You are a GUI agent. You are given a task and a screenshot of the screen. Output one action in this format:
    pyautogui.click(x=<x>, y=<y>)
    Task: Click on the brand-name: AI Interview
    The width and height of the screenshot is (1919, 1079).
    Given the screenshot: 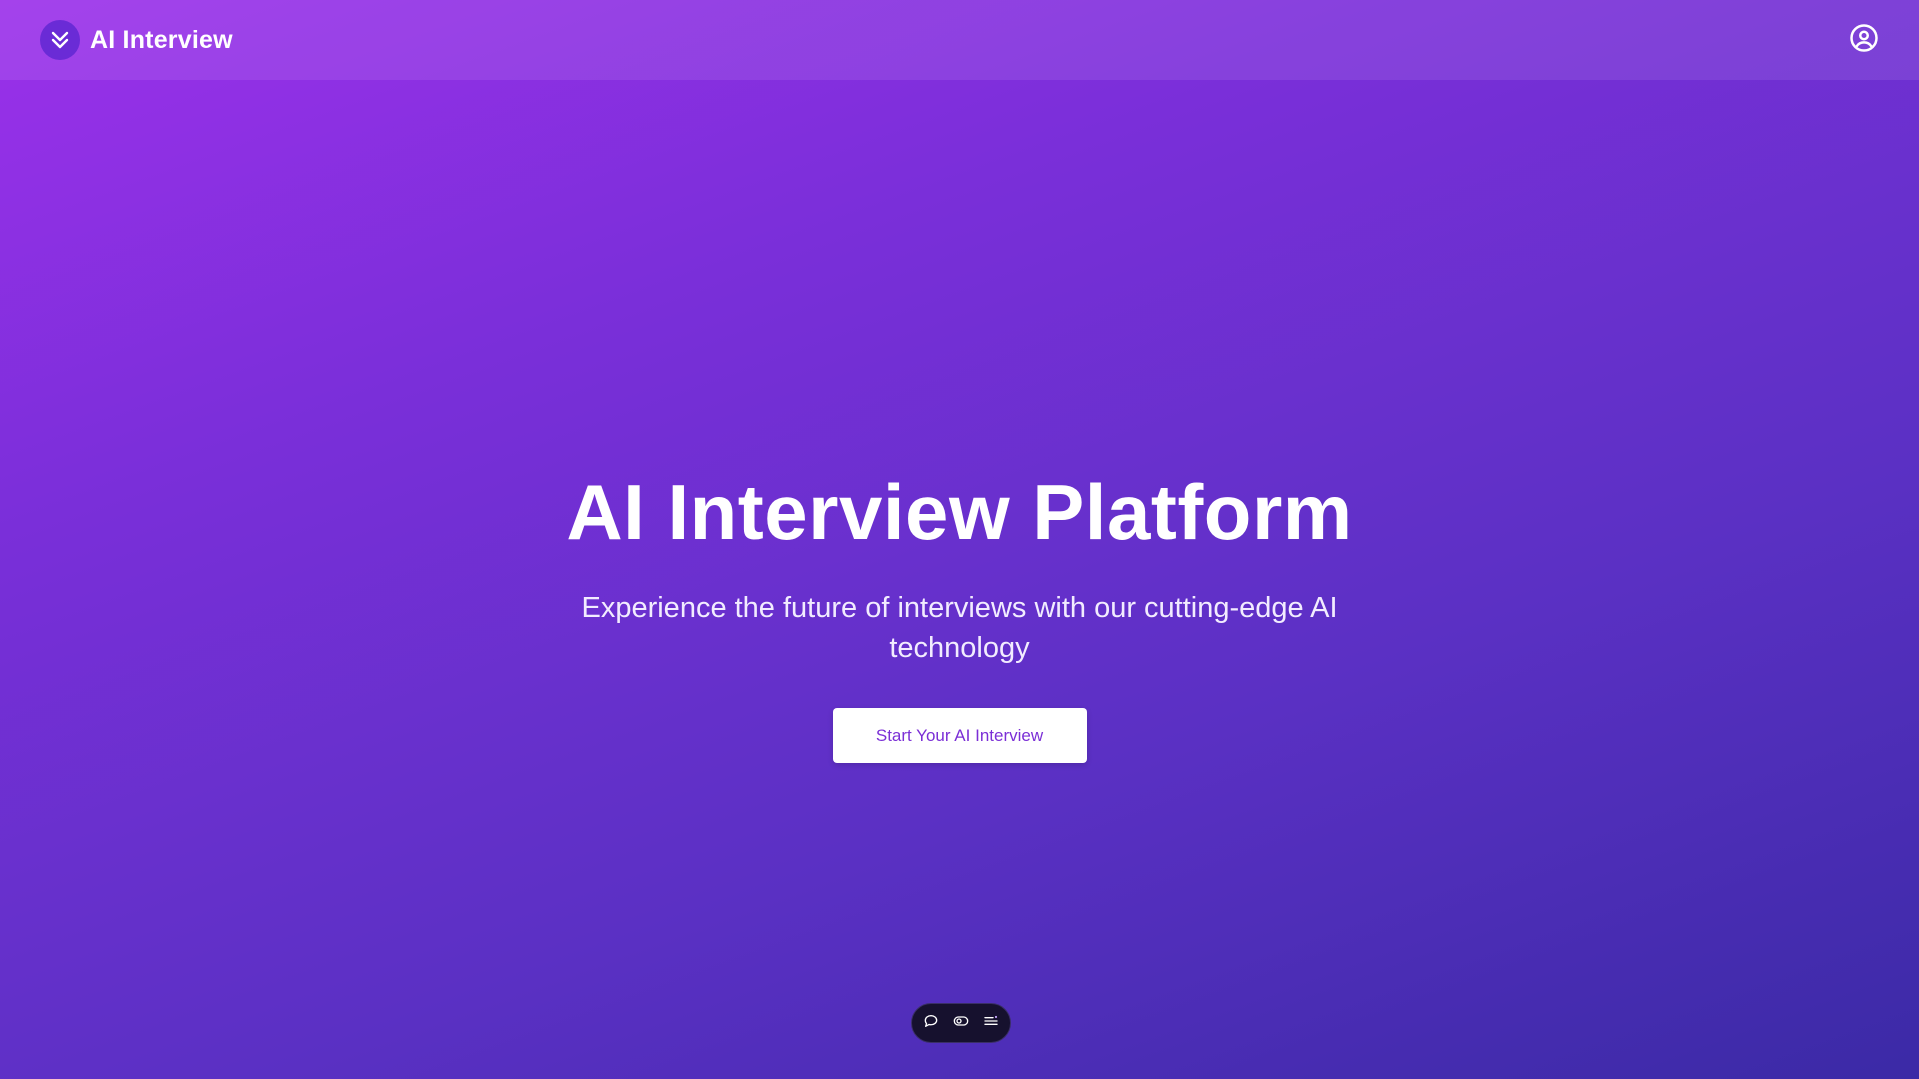 What is the action you would take?
    pyautogui.click(x=161, y=39)
    